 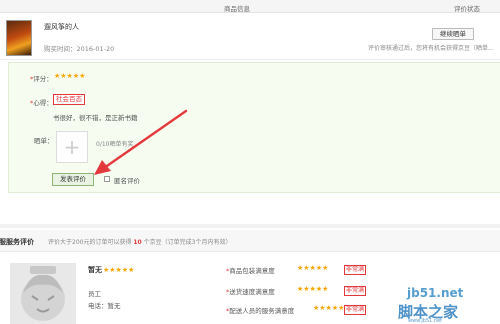 I want to click on service-rep-name: 暂无★★★★★, so click(x=111, y=270).